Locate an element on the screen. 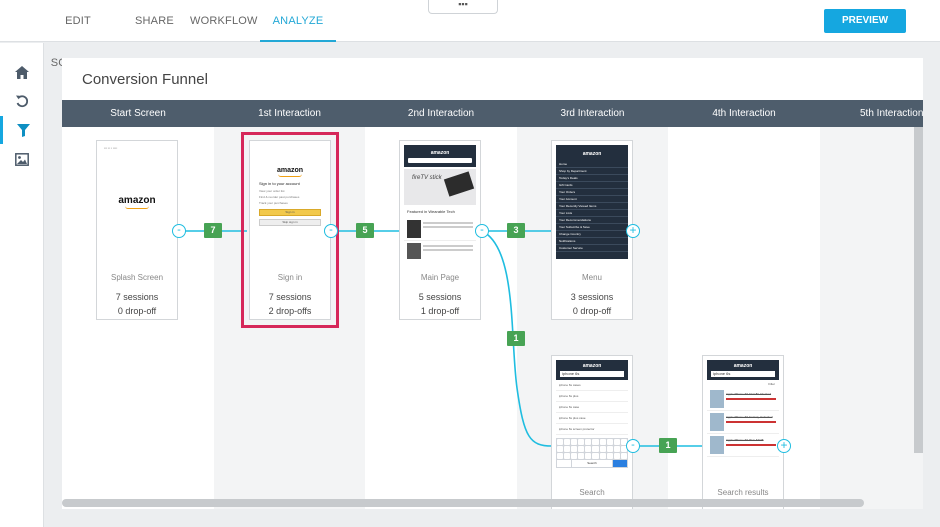  thumb-menu-item: Today's Deals is located at coordinates (592, 178).